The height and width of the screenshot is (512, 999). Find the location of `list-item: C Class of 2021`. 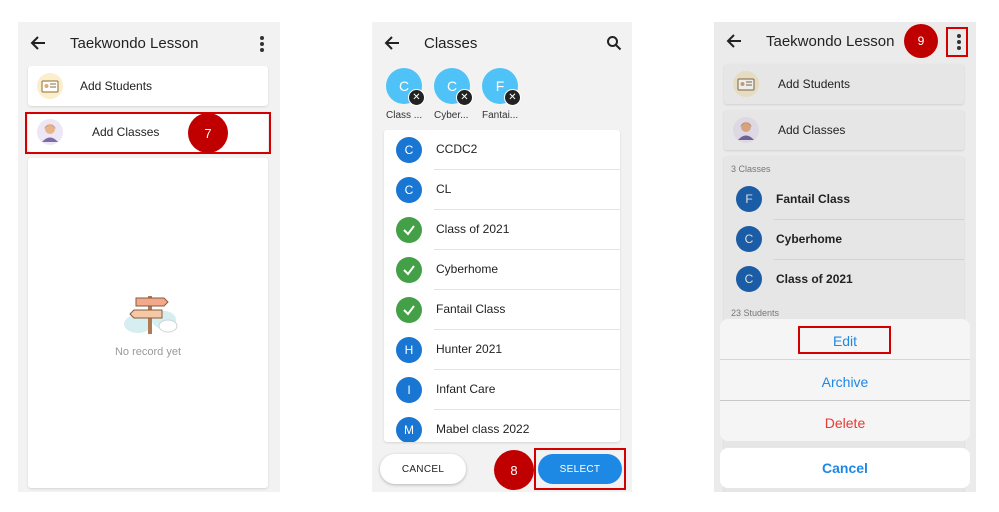

list-item: C Class of 2021 is located at coordinates (844, 280).